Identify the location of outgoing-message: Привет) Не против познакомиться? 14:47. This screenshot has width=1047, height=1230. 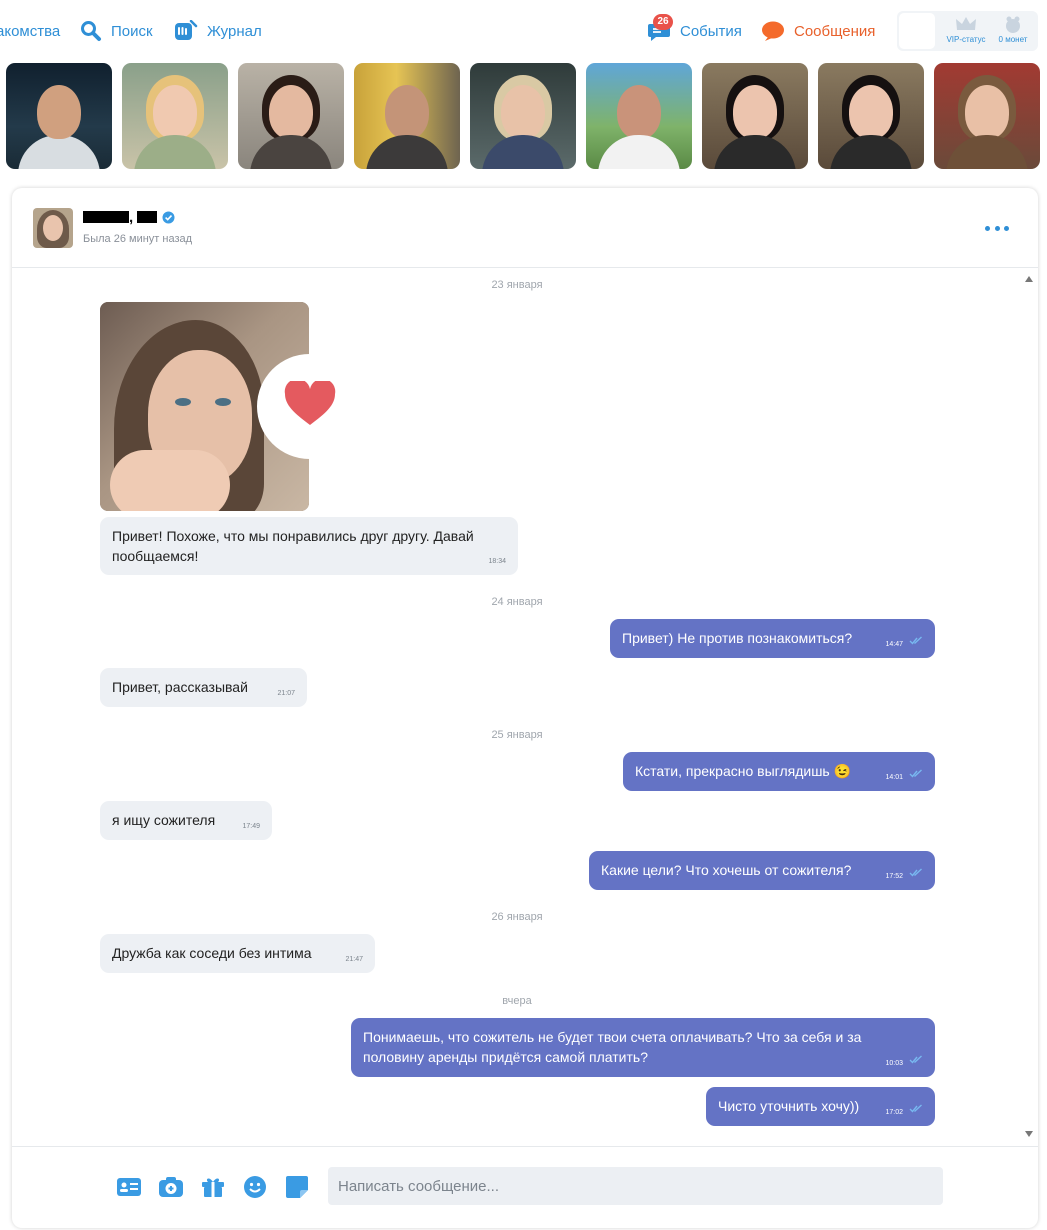
(772, 638).